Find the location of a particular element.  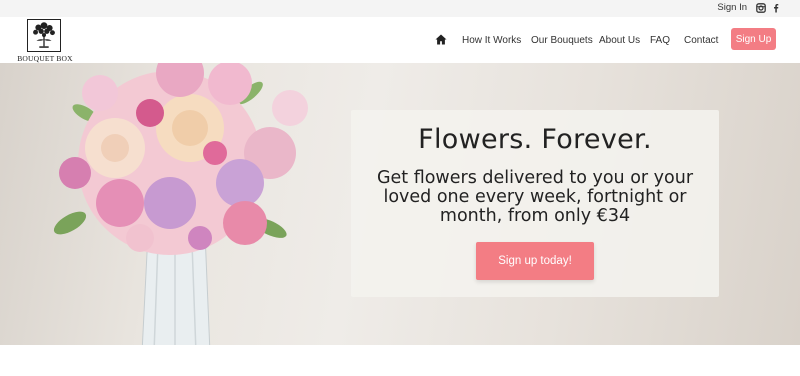

sign-up-today-button: Sign up today! is located at coordinates (535, 261).